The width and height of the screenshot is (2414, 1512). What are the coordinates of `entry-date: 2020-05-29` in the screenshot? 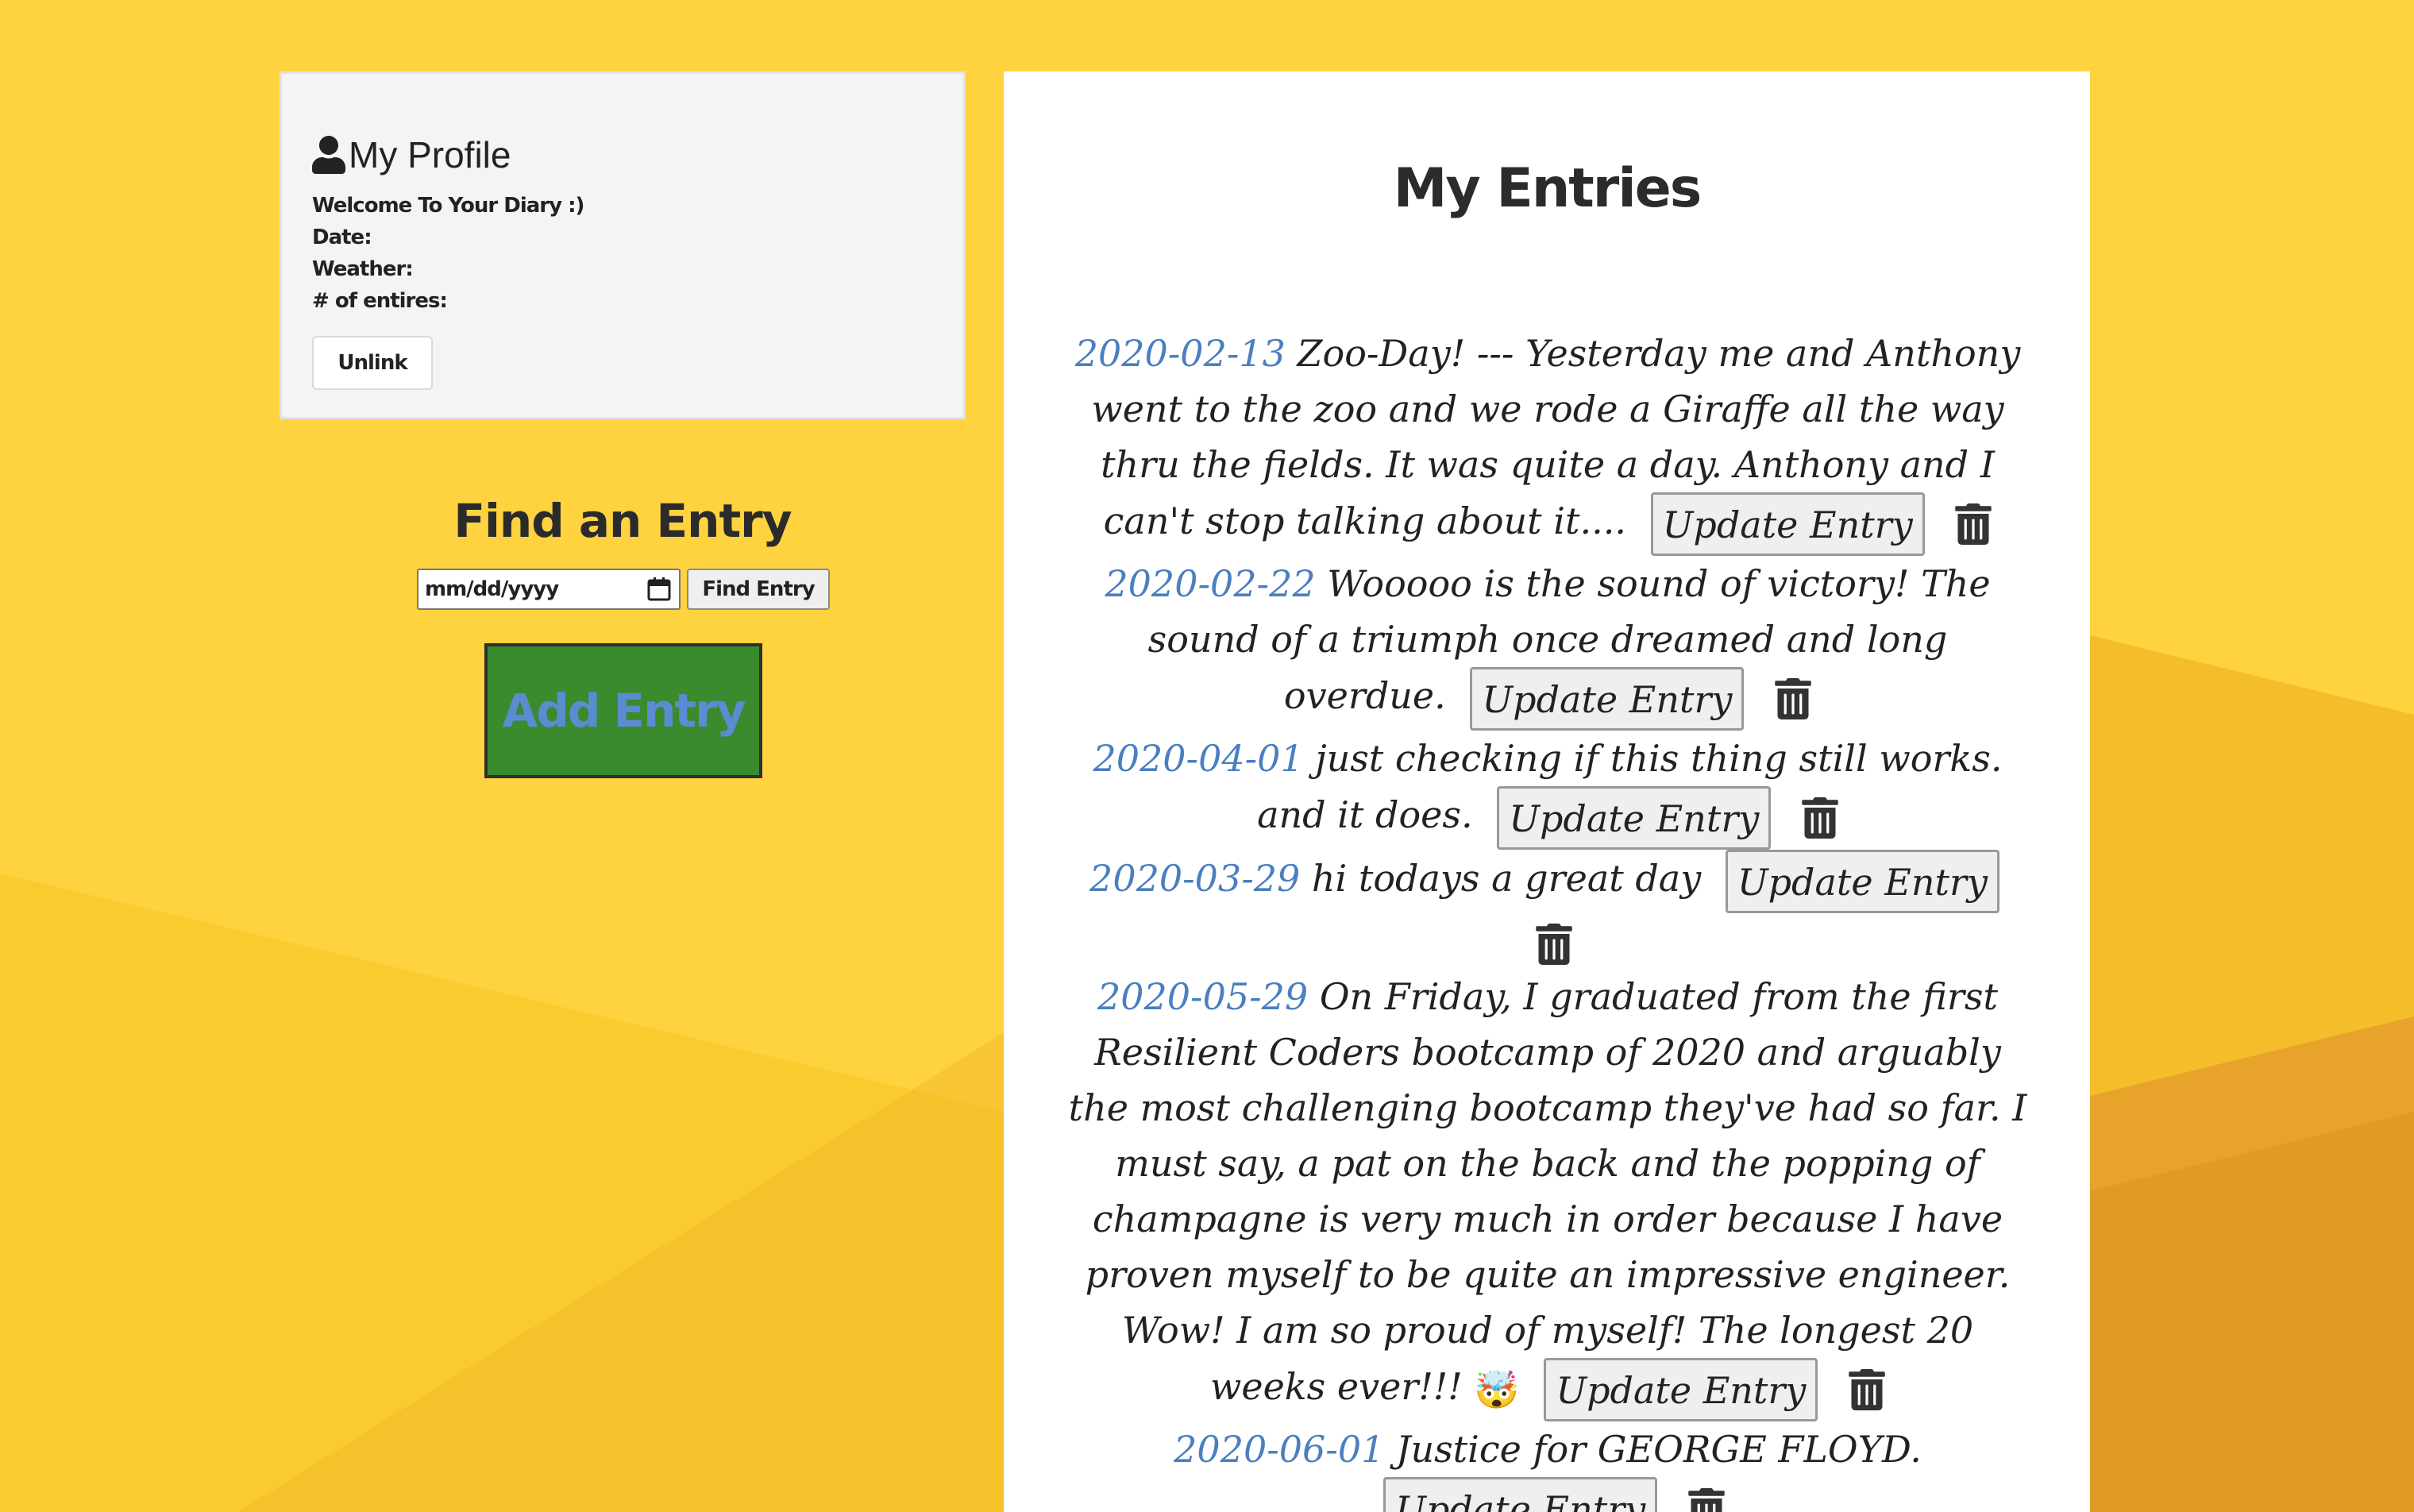 It's located at (1203, 996).